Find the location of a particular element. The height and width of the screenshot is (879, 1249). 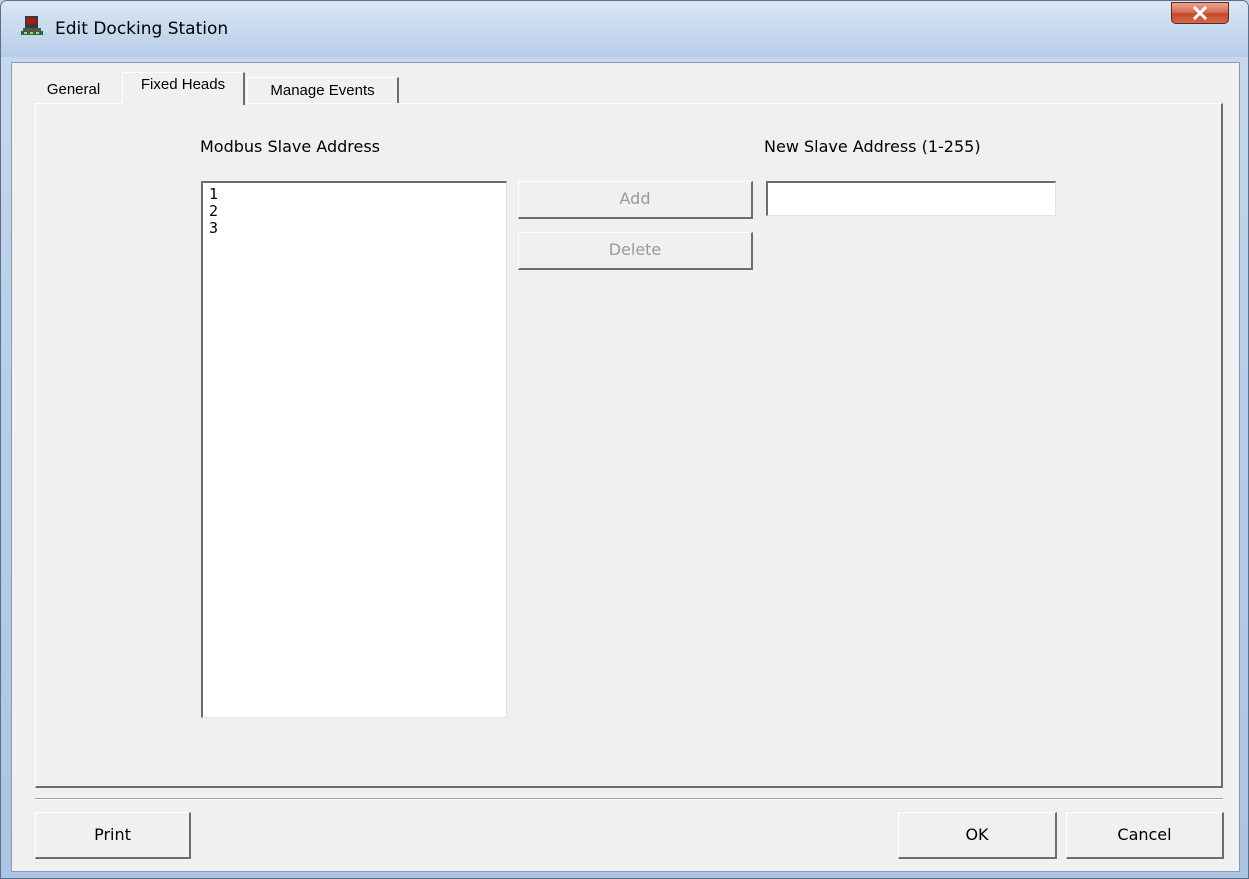

ok-button: OK is located at coordinates (977, 835).